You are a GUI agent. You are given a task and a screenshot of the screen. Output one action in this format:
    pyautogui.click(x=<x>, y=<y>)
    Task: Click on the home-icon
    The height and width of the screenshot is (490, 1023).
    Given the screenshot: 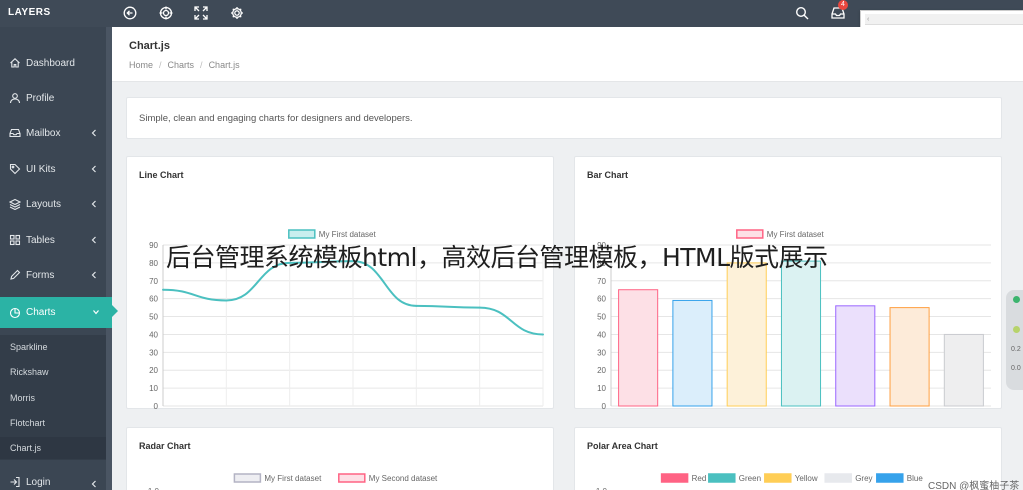 What is the action you would take?
    pyautogui.click(x=15, y=63)
    